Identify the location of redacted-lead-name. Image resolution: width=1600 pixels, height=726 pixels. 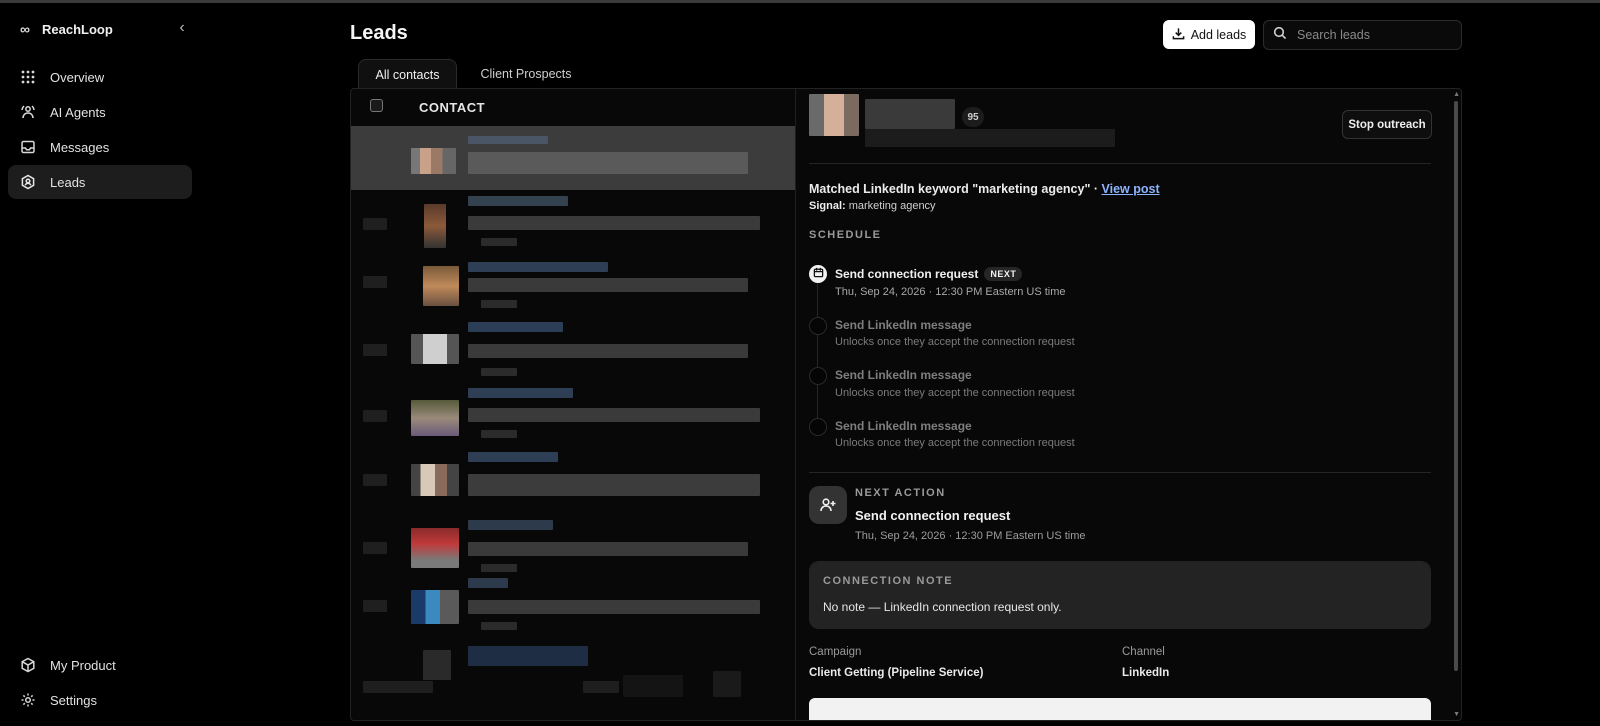
(910, 114).